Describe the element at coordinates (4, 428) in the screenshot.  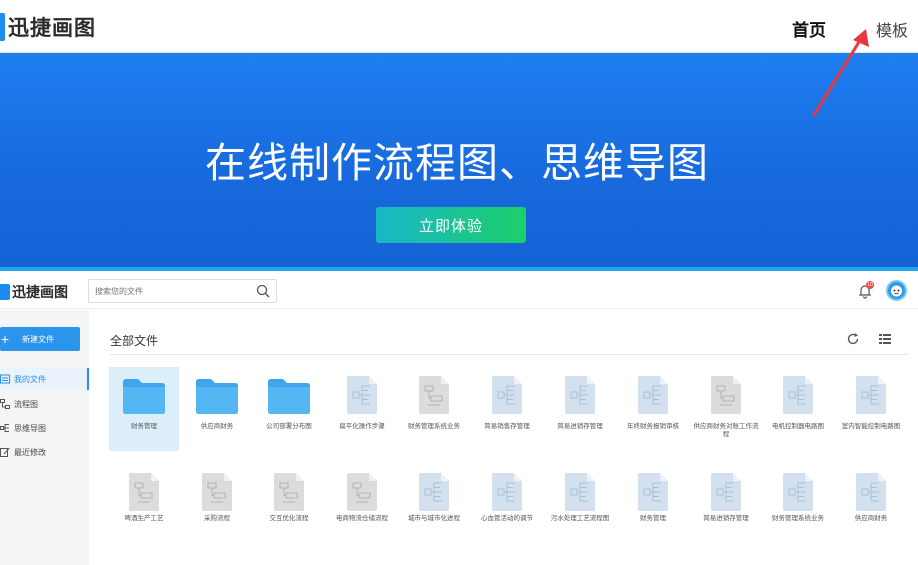
I see `mindmap-icon` at that location.